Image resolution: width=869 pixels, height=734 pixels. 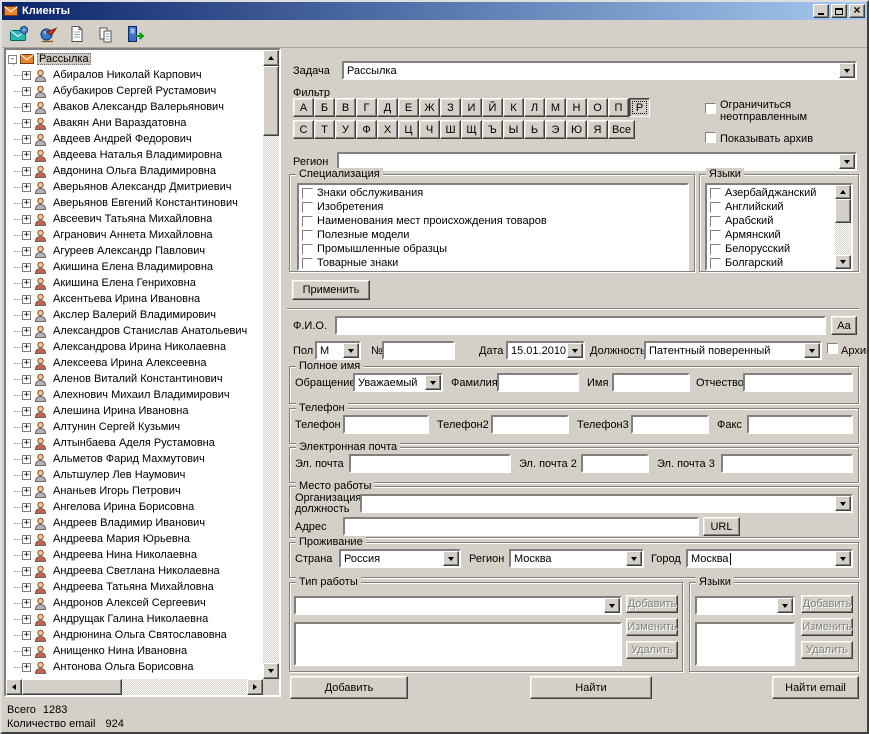 I want to click on languages-edit-list, so click(x=745, y=644).